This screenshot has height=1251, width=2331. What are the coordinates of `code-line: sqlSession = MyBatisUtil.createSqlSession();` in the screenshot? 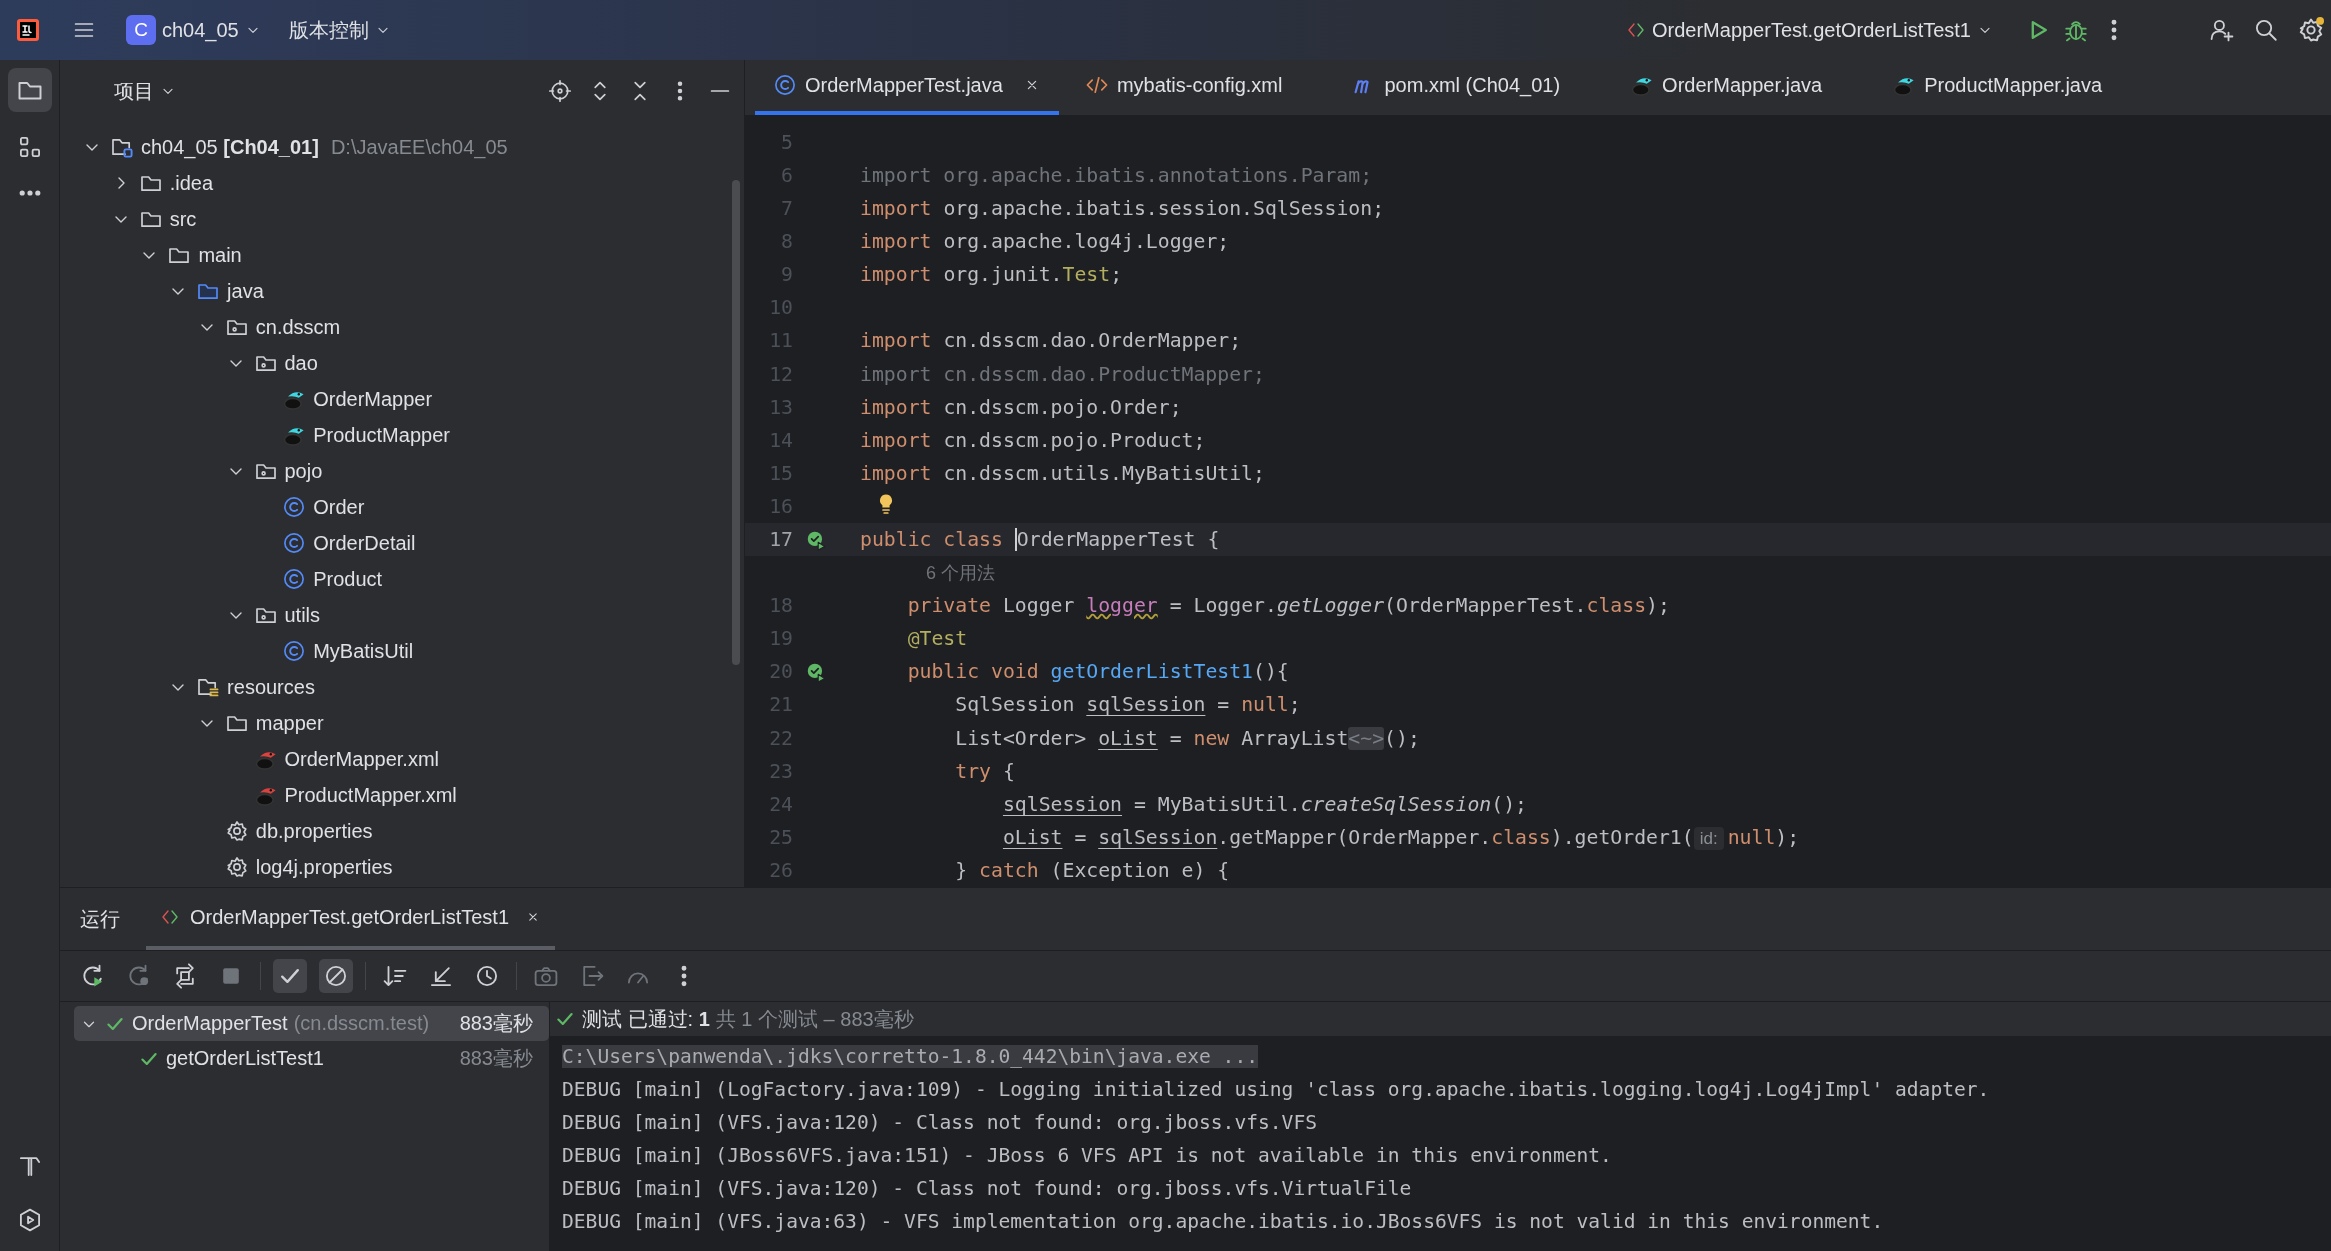 It's located at (1264, 804).